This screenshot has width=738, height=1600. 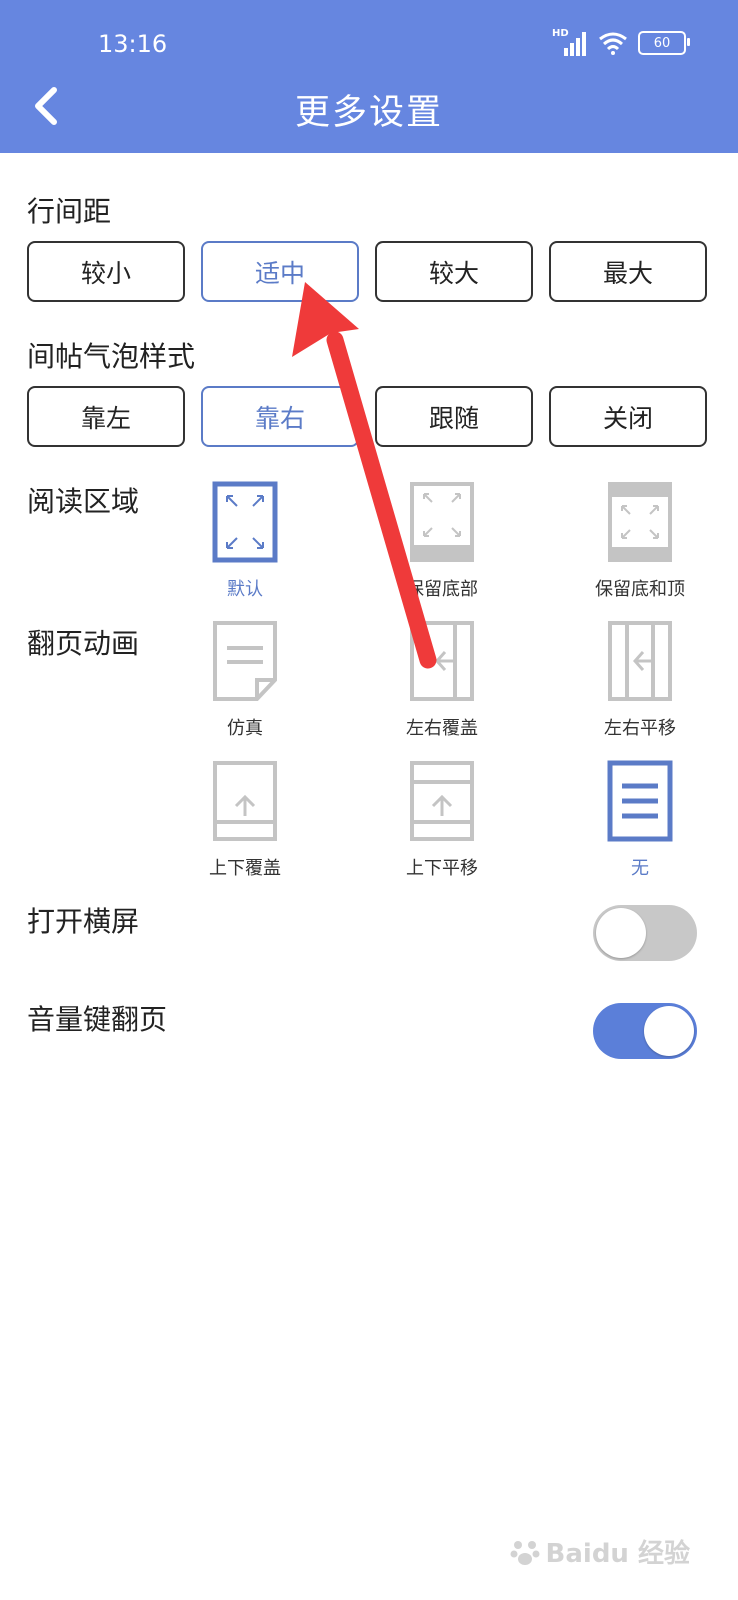 What do you see at coordinates (442, 728) in the screenshot?
I see `anim-lr-cover-label: 左右覆盖` at bounding box center [442, 728].